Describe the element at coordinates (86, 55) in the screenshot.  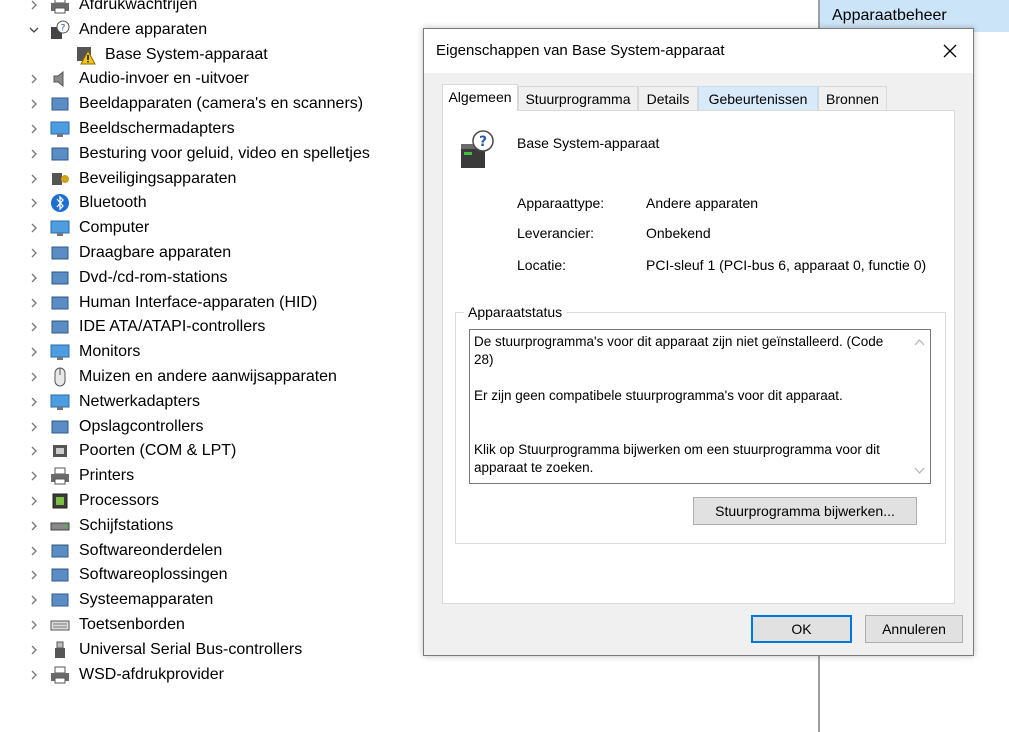
I see `warning-device-icon` at that location.